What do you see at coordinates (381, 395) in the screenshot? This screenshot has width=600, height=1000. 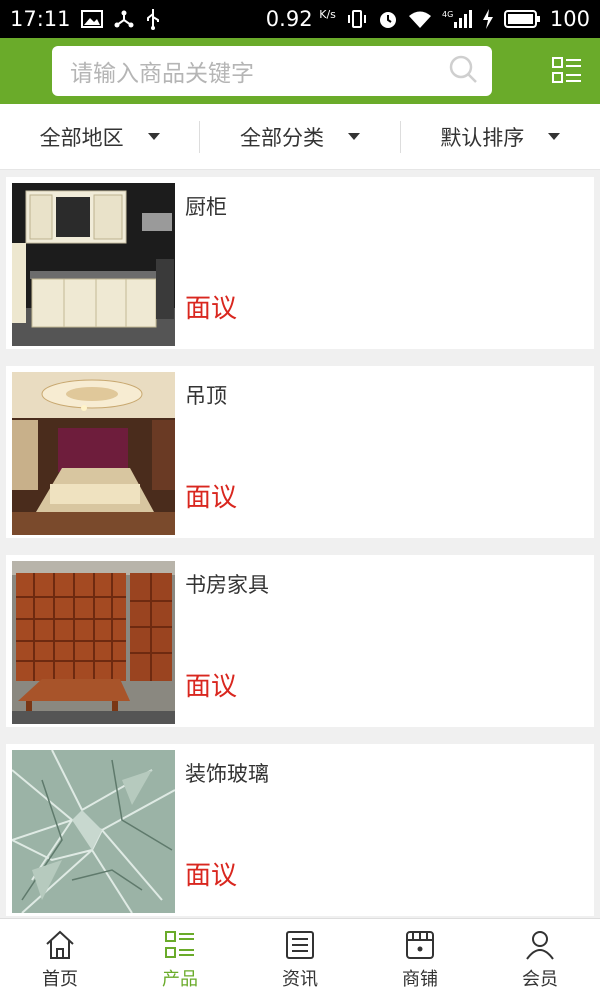 I see `product-title: 吊顶` at bounding box center [381, 395].